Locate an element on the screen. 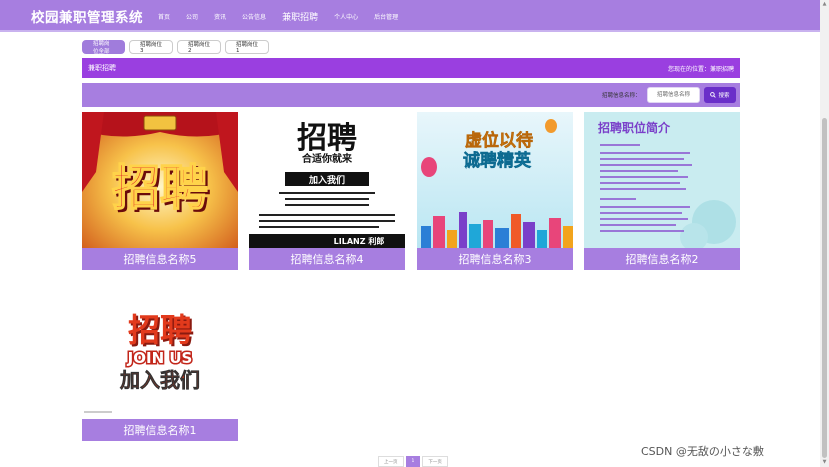 Image resolution: width=829 pixels, height=467 pixels. main-nav: 首页 公司 资讯 公告信息 兼职招聘 个人中心 后台管理 is located at coordinates (278, 16).